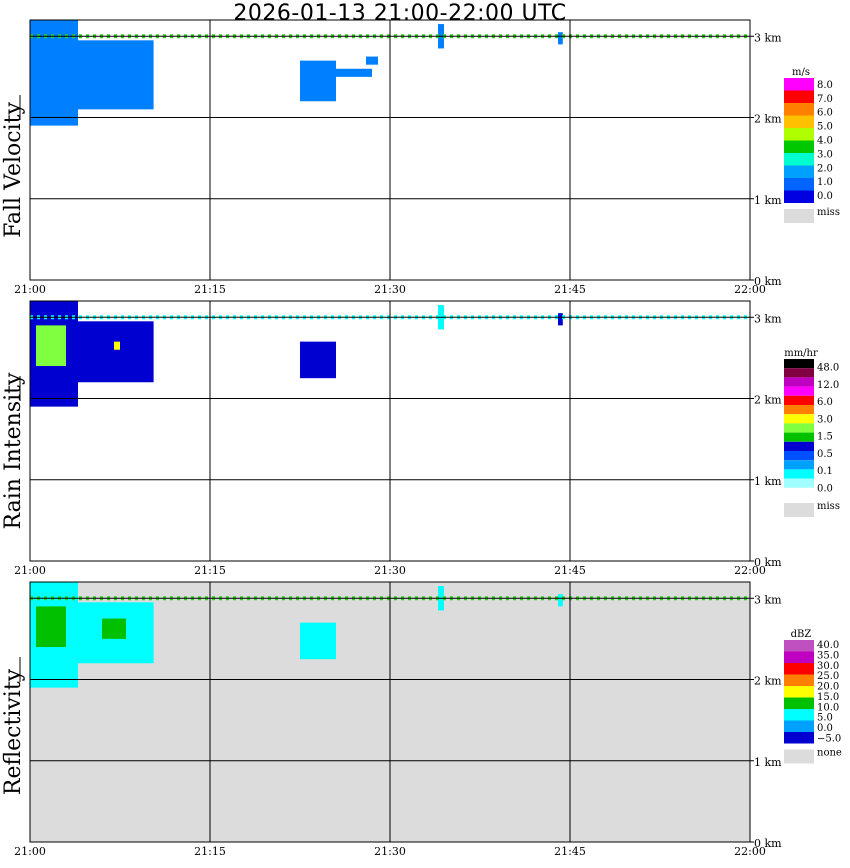  I want to click on y-axis-label: Rain Intensity, so click(13, 450).